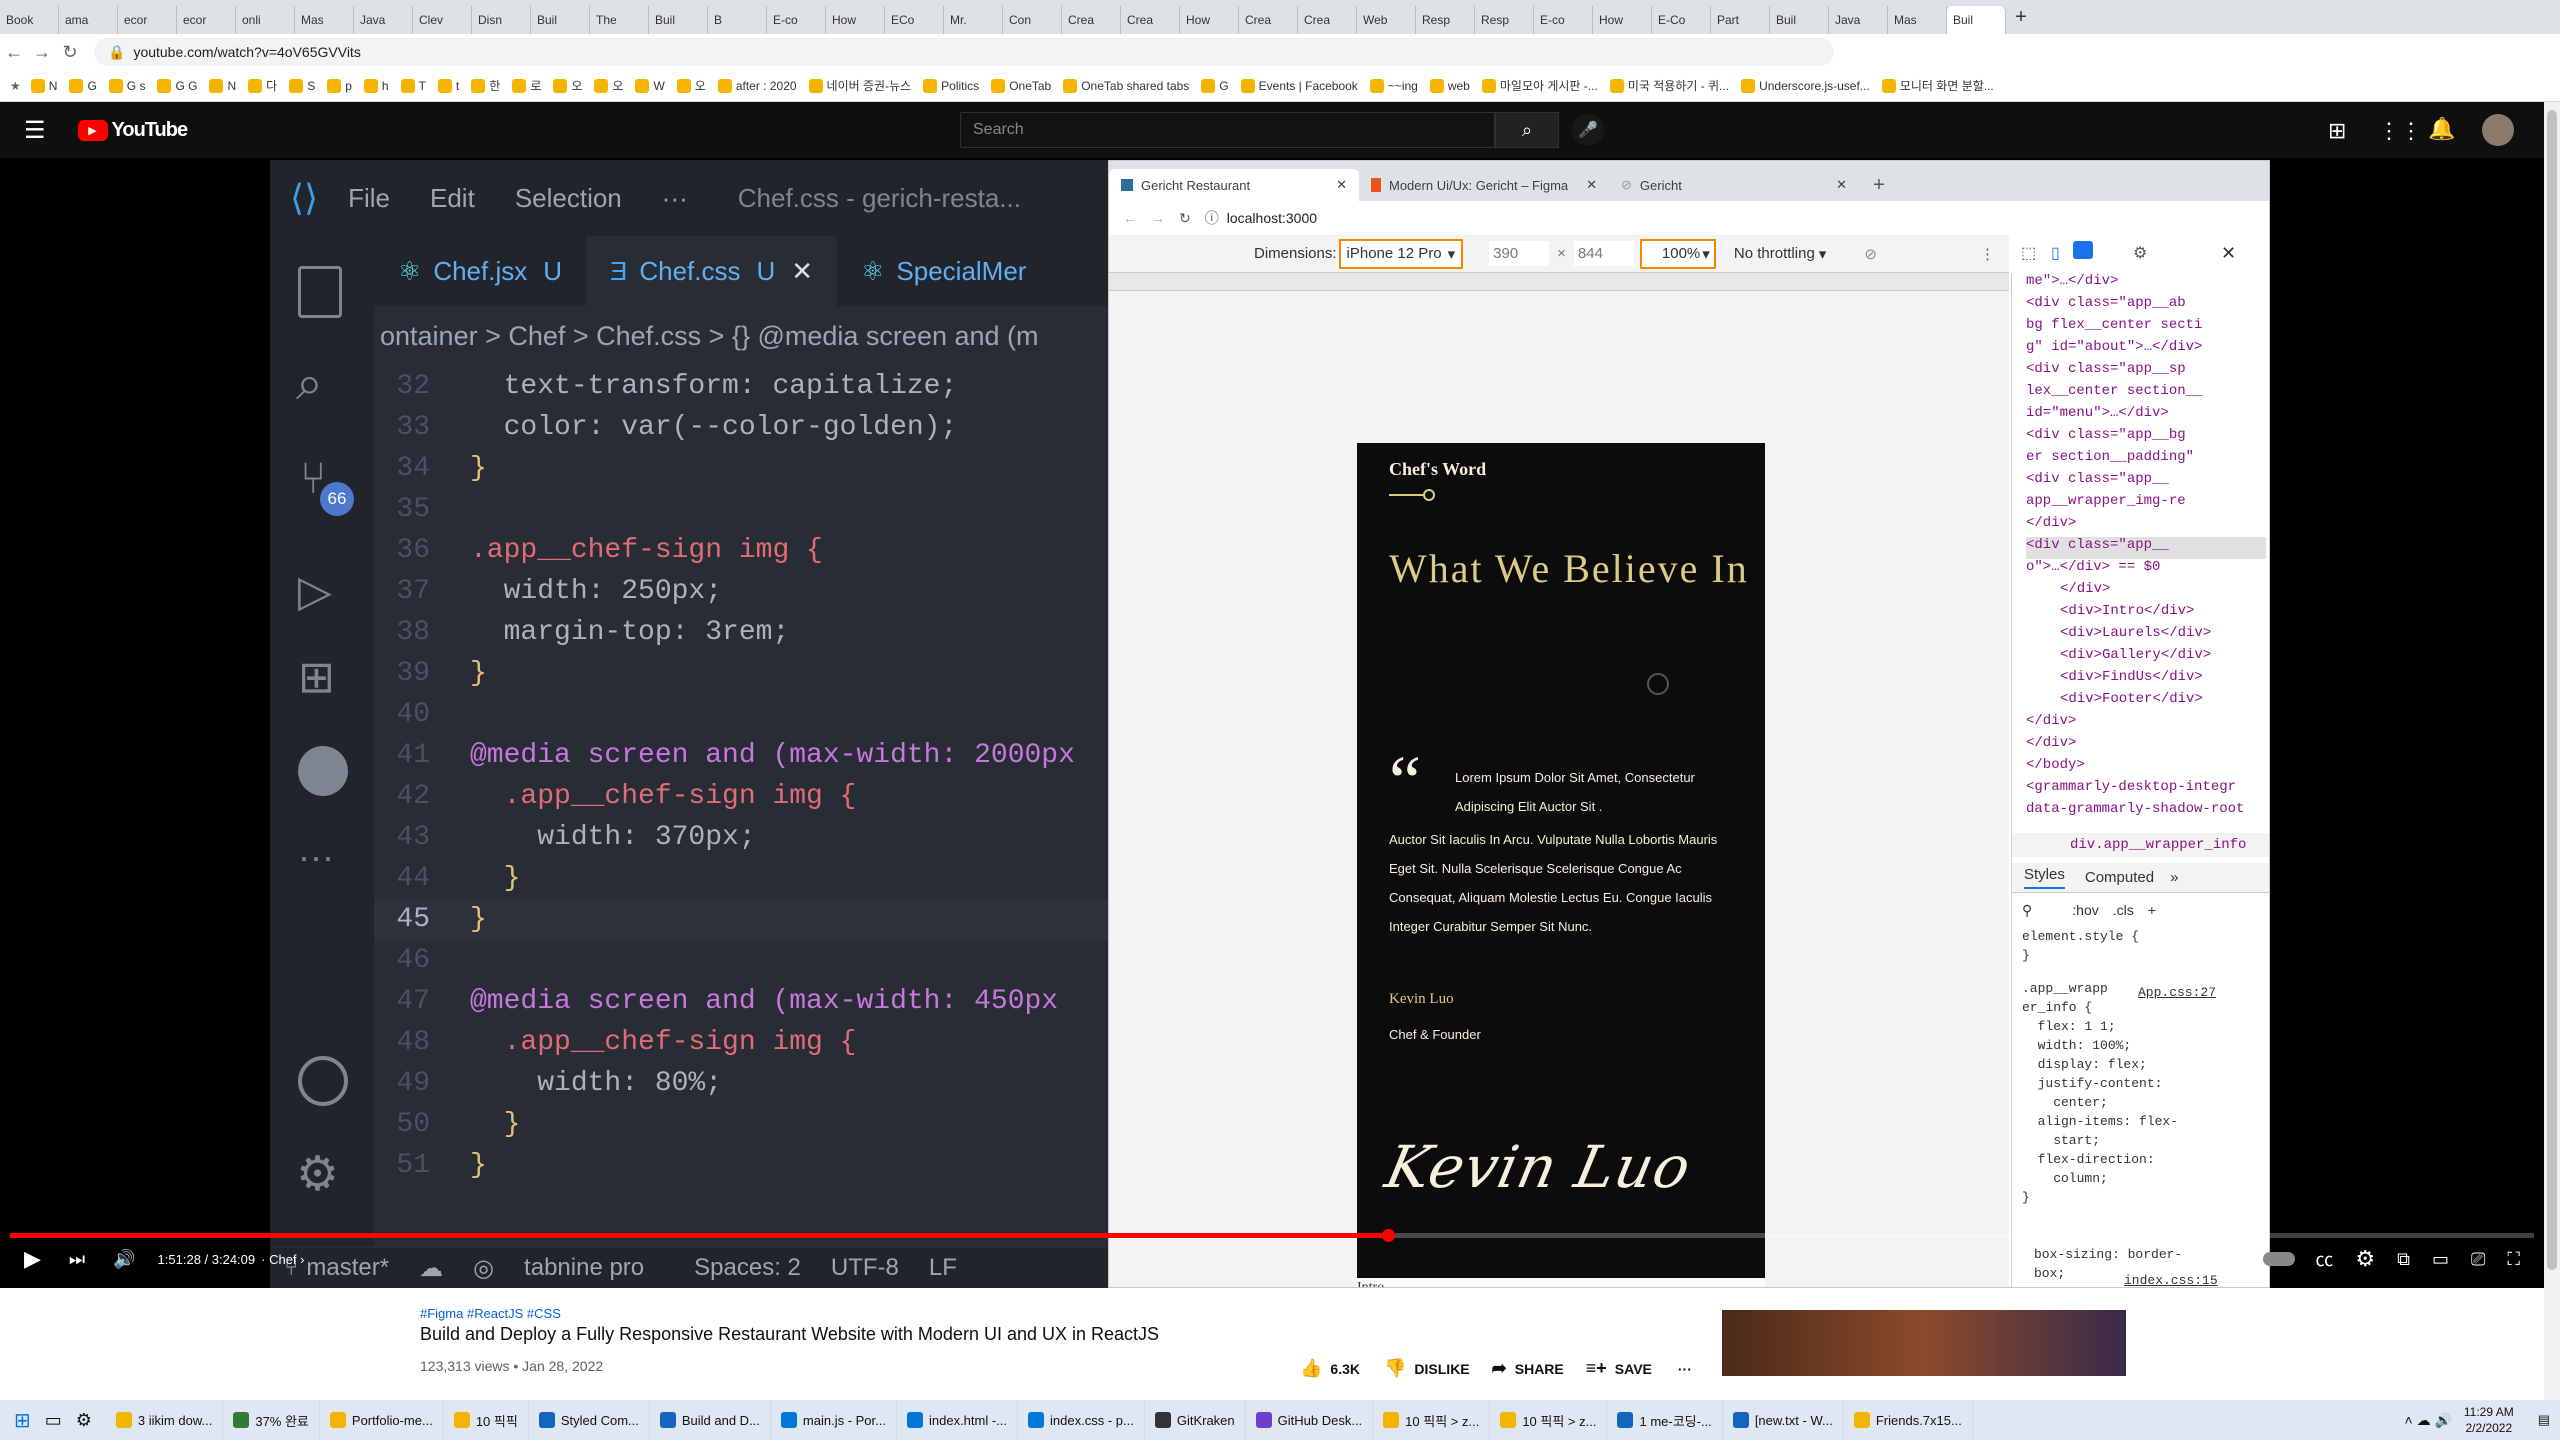 Image resolution: width=2560 pixels, height=1440 pixels. Describe the element at coordinates (15, 86) in the screenshot. I see `star-icon: ★` at that location.